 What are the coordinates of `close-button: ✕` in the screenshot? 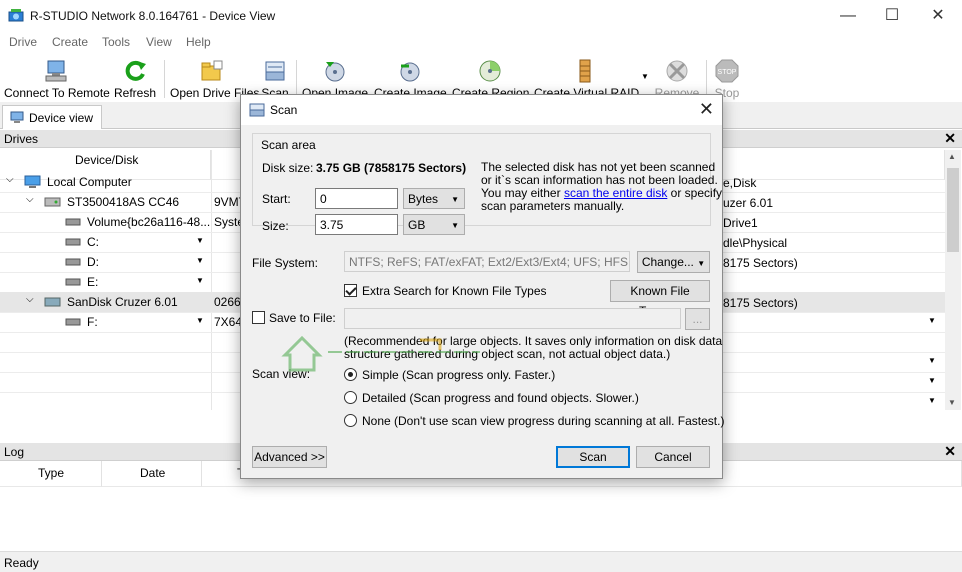 It's located at (938, 16).